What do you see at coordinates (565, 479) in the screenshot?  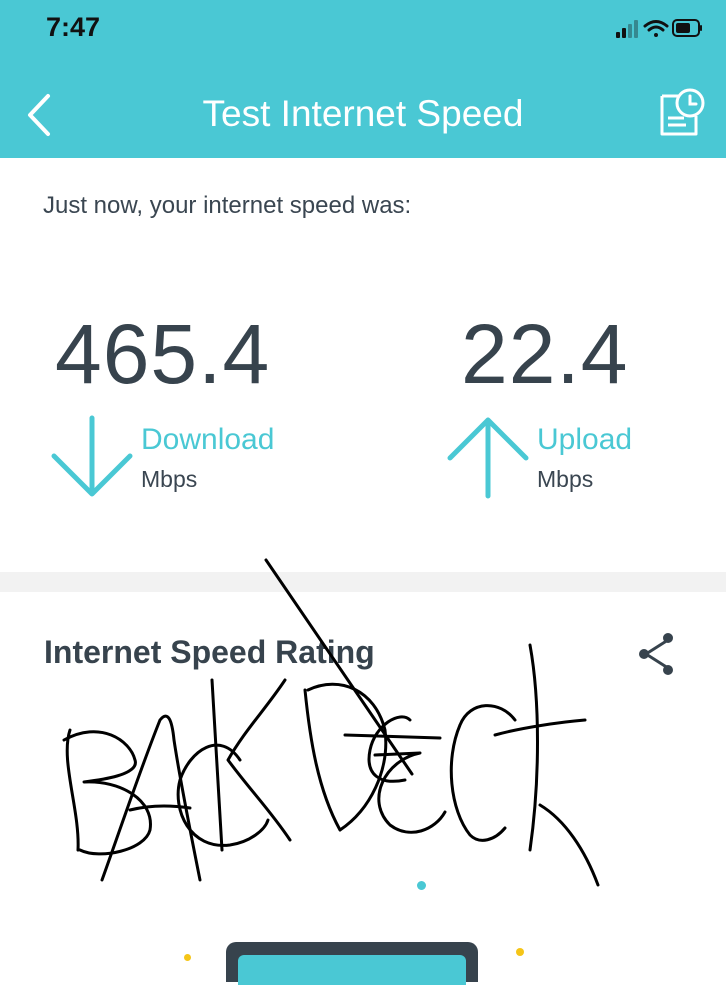 I see `upload-unit: Mbps` at bounding box center [565, 479].